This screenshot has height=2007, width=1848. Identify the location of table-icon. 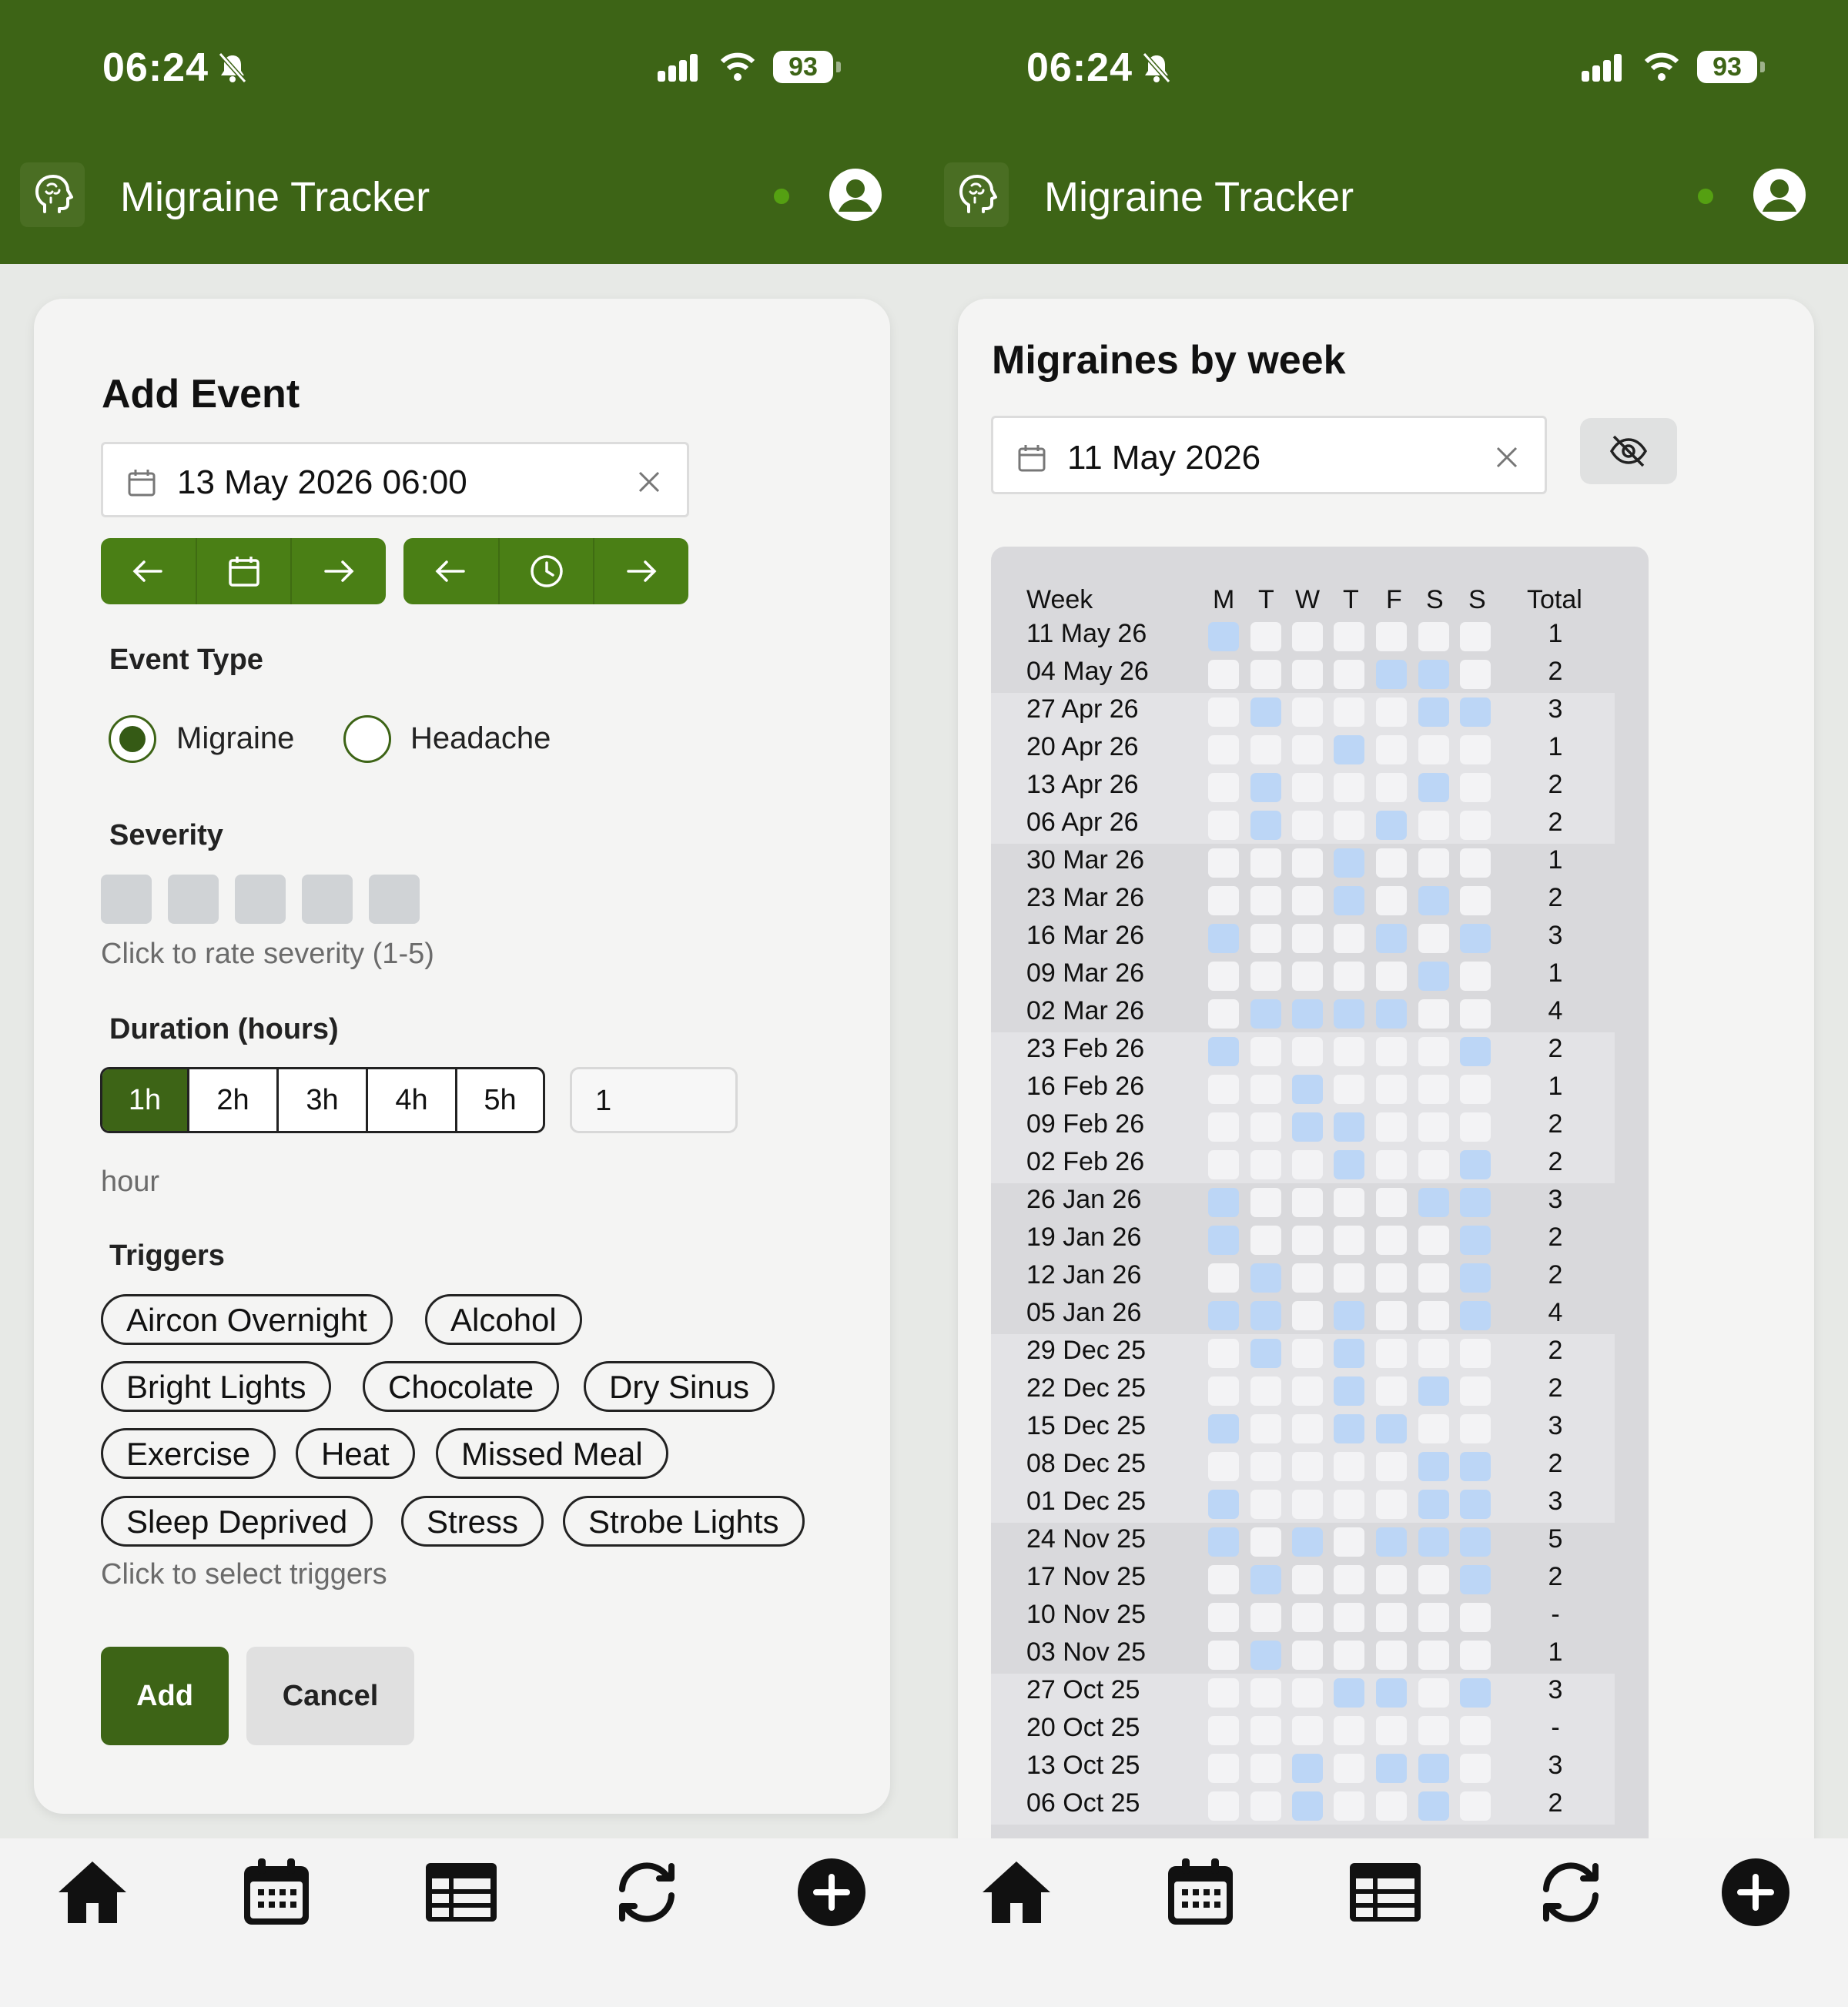
(461, 1892).